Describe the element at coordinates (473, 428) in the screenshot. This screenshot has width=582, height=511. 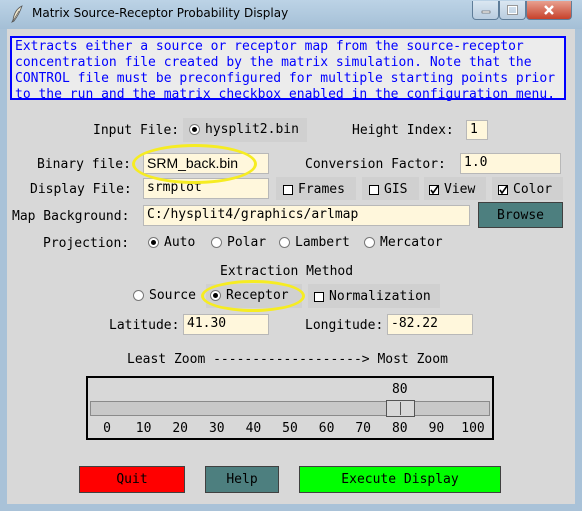
I see `zoom-tick: 100` at that location.